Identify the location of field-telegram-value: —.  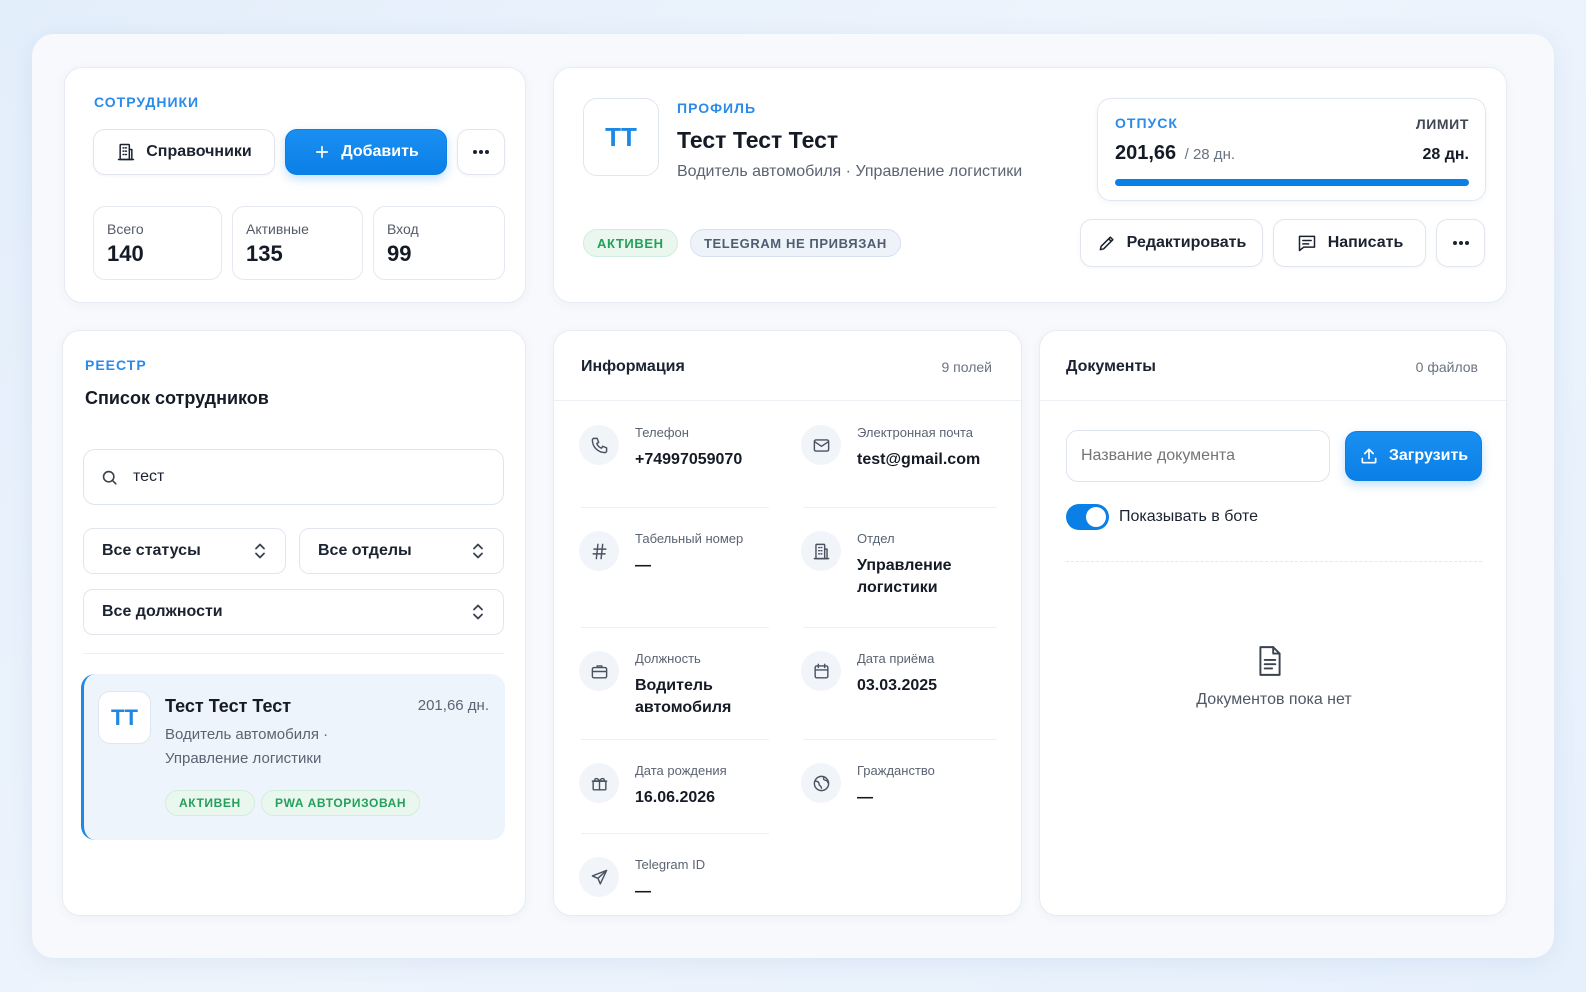
(643, 891).